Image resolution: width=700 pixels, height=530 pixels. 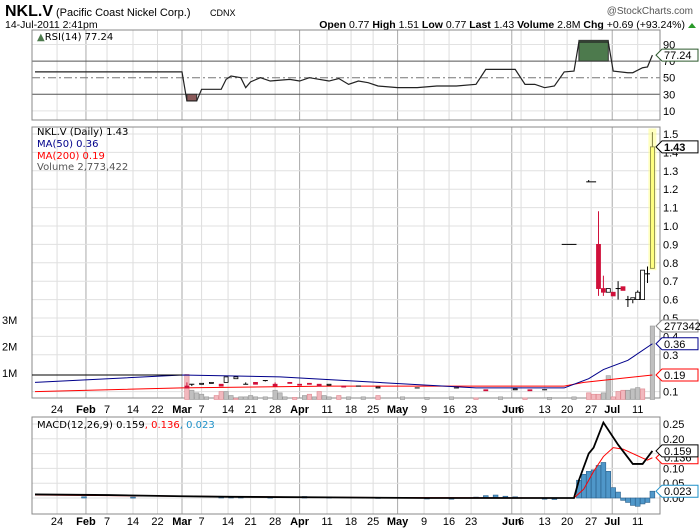 I want to click on x-tick-label-bottom: 18, so click(x=351, y=522).